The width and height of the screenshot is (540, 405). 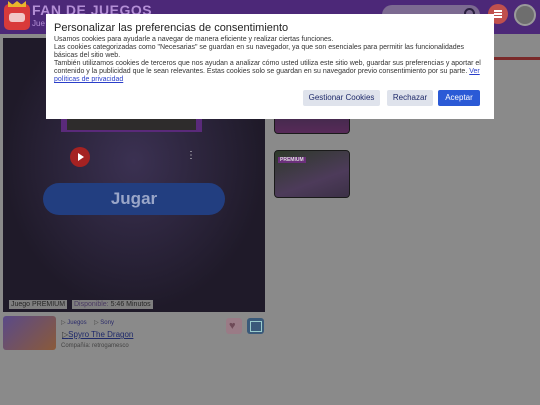 What do you see at coordinates (95, 346) in the screenshot?
I see `game-company: Compañía: retrogamesco` at bounding box center [95, 346].